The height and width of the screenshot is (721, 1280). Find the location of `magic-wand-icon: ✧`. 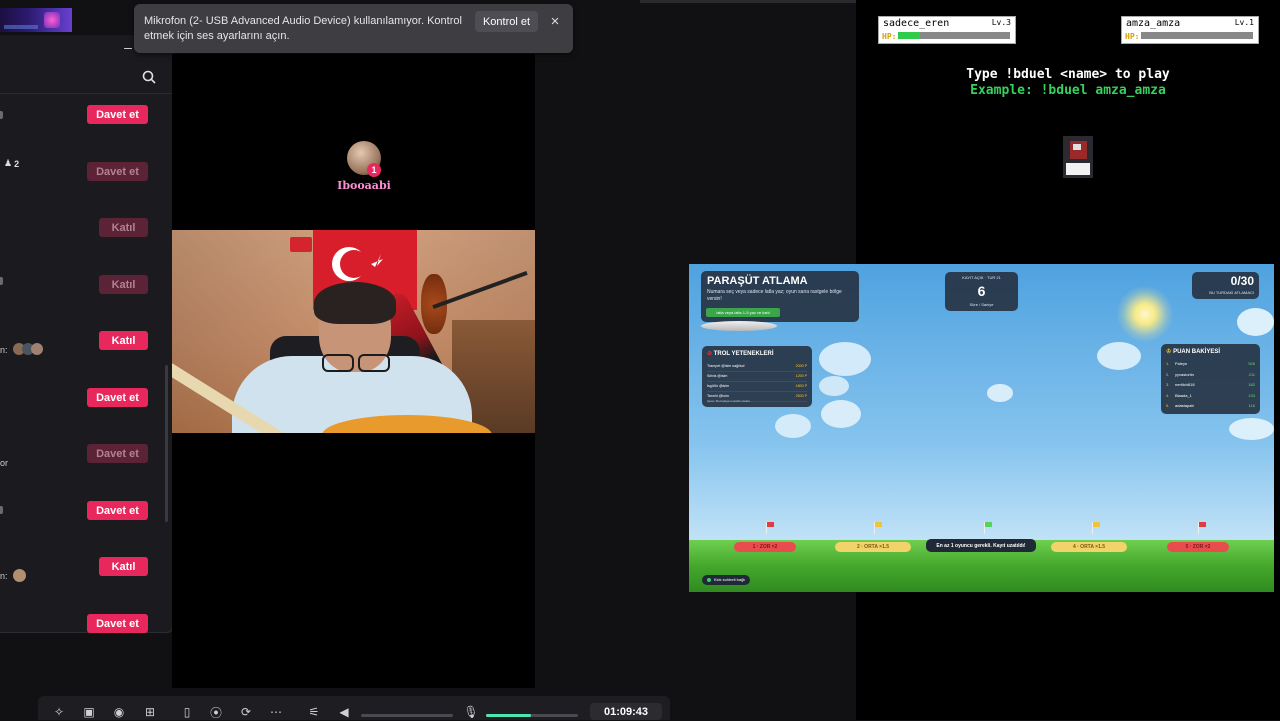

magic-wand-icon: ✧ is located at coordinates (59, 712).